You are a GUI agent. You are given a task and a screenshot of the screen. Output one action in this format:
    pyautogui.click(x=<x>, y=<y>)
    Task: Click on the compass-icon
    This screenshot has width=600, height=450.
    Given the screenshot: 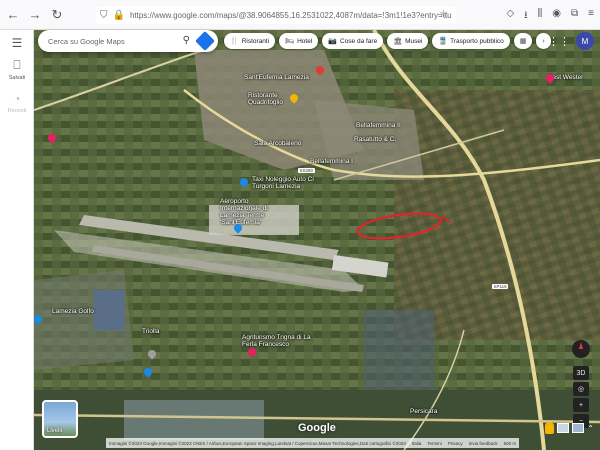 What is the action you would take?
    pyautogui.click(x=581, y=349)
    